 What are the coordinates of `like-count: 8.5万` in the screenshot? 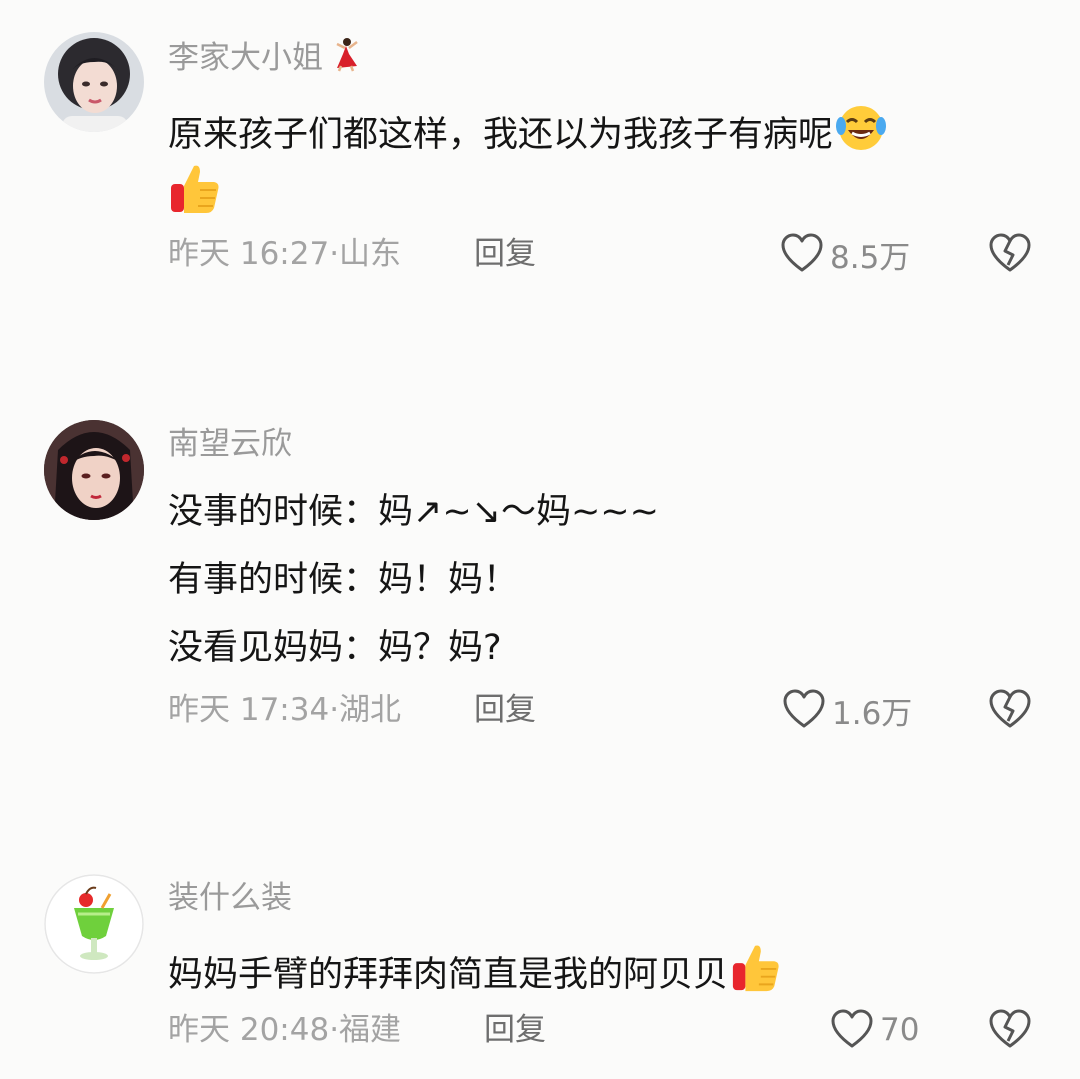 It's located at (870, 257).